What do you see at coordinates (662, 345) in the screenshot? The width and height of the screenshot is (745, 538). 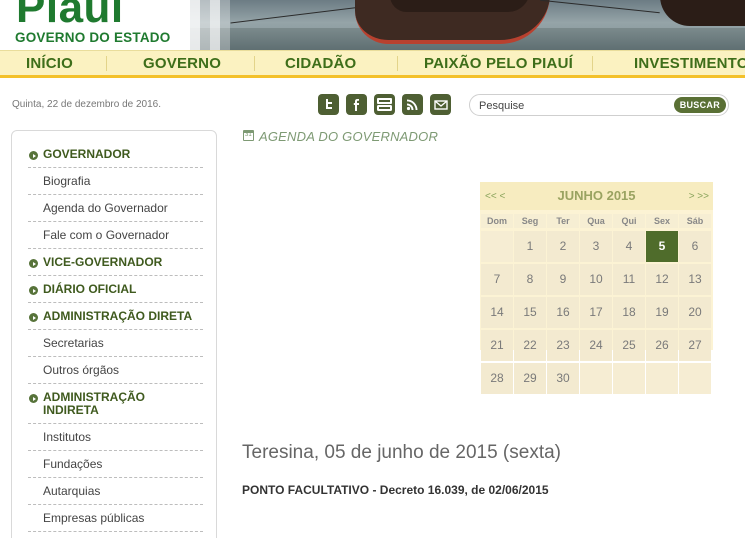 I see `calendar-day: 26` at bounding box center [662, 345].